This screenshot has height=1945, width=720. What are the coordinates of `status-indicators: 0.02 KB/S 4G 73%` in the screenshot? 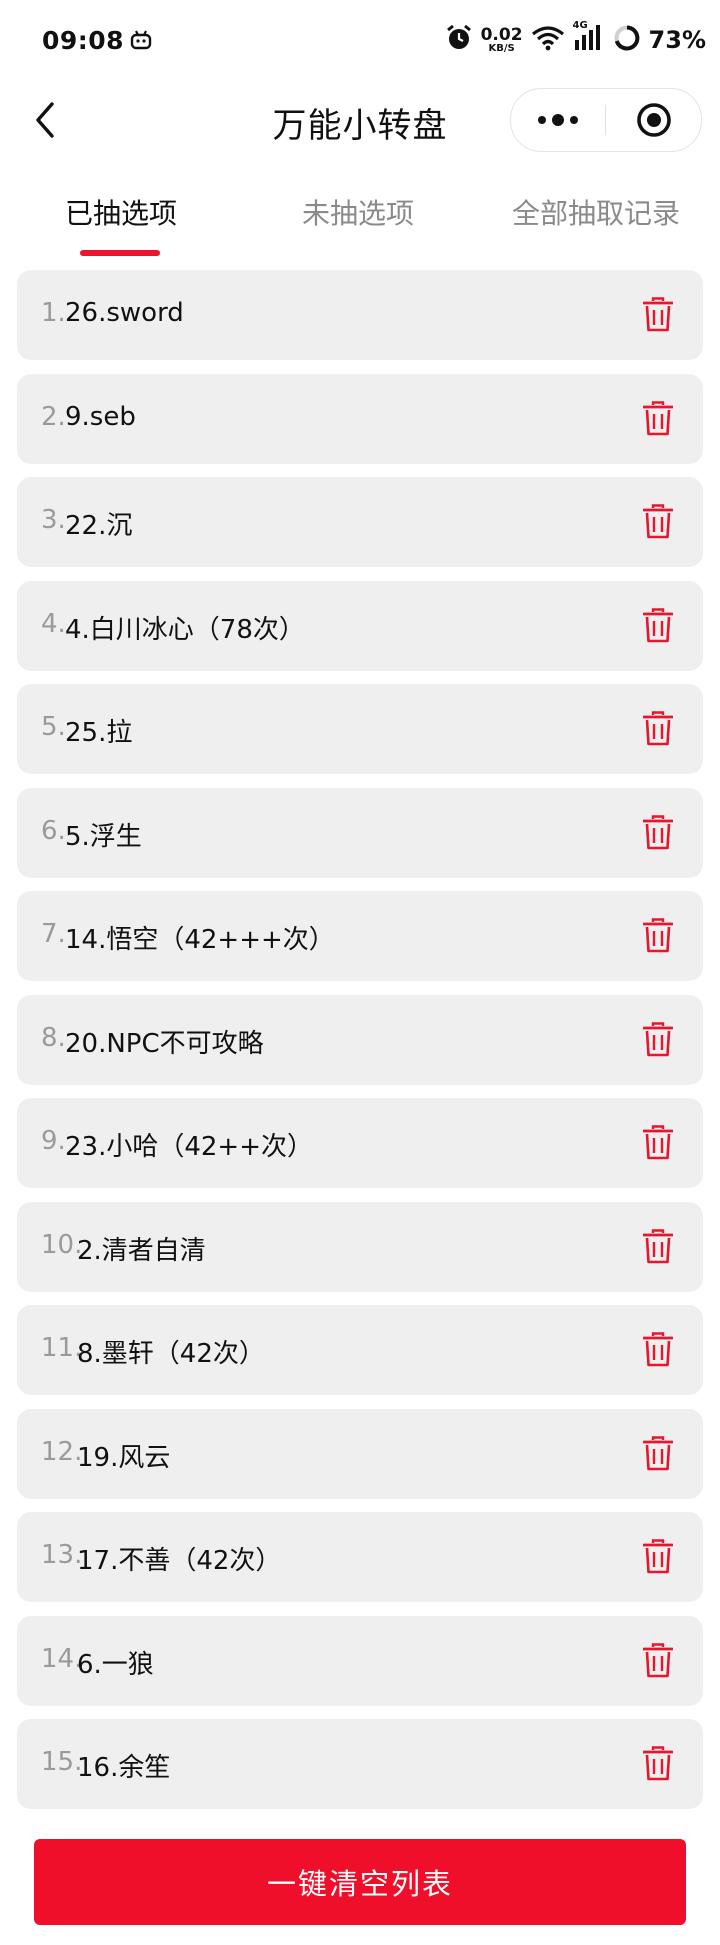 It's located at (575, 39).